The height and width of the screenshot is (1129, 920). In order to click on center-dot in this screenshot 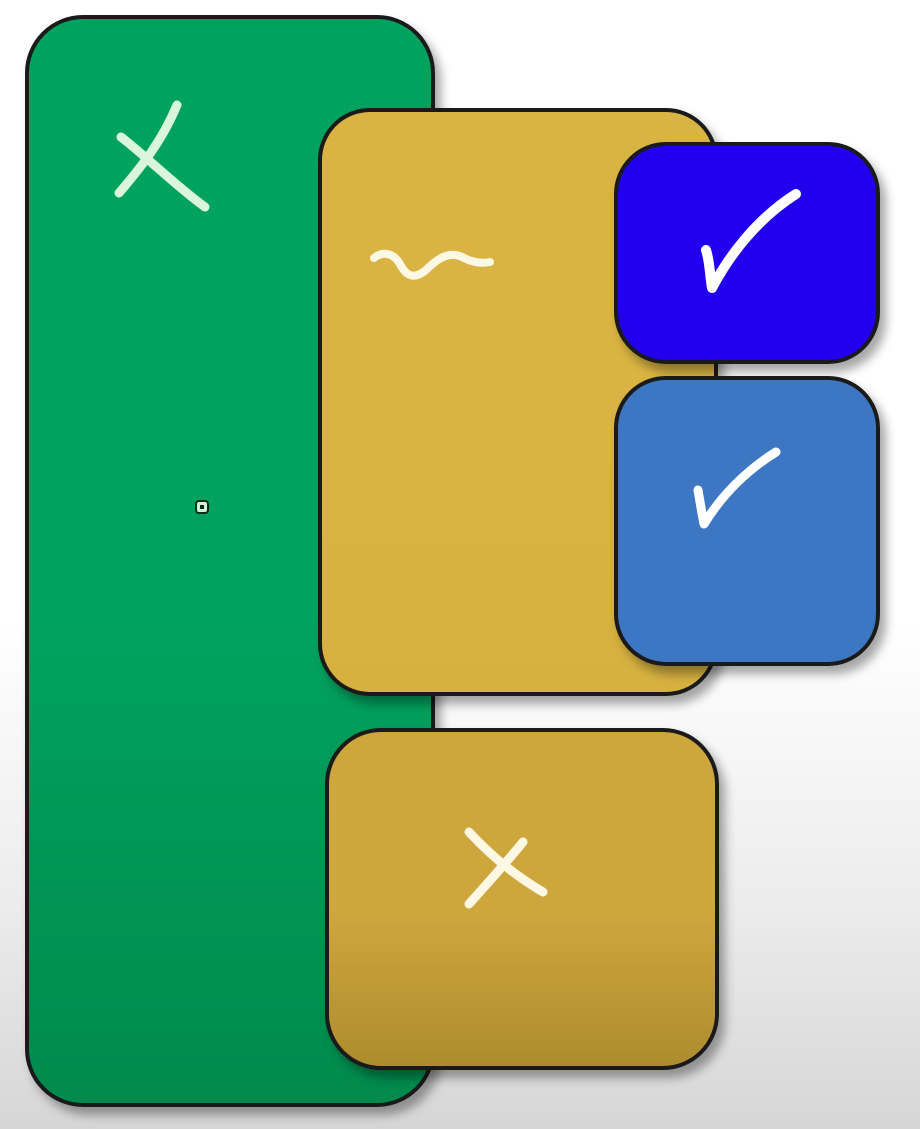, I will do `click(202, 507)`.